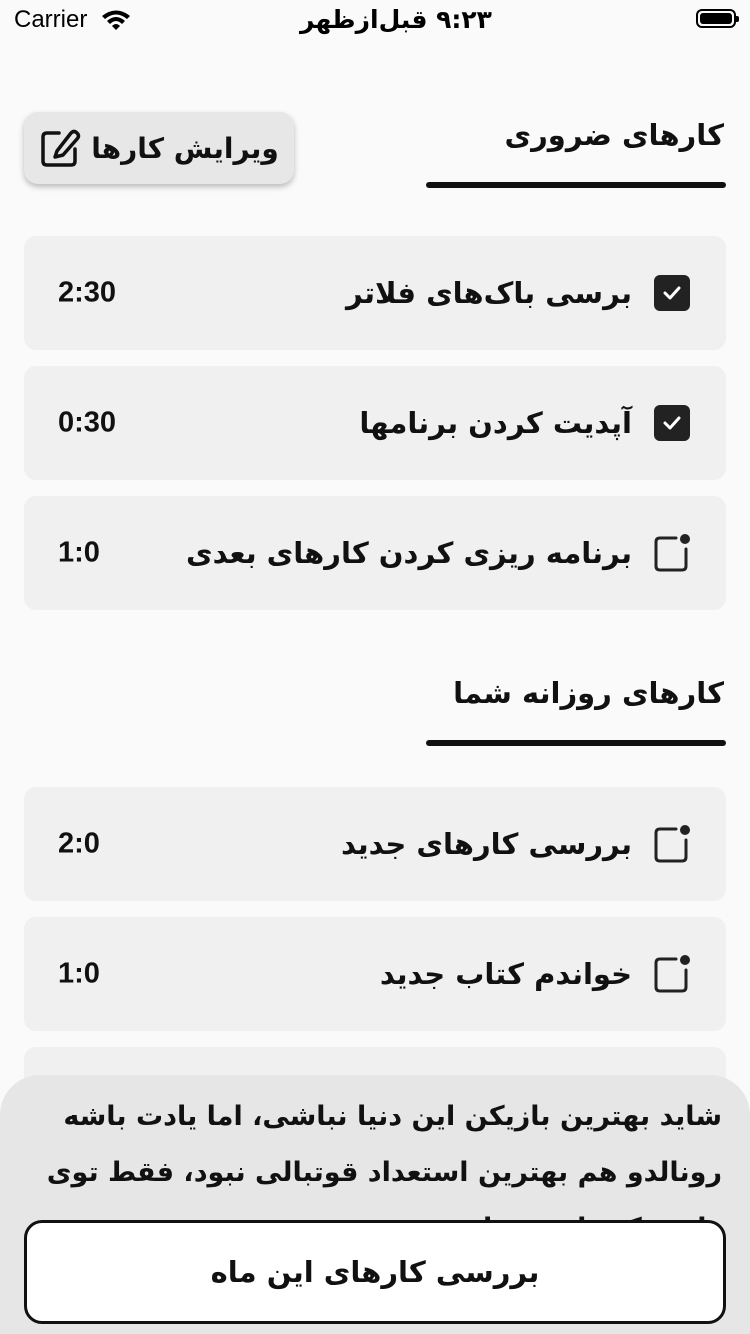 The width and height of the screenshot is (750, 1334). I want to click on task-time: 0:30, so click(87, 422).